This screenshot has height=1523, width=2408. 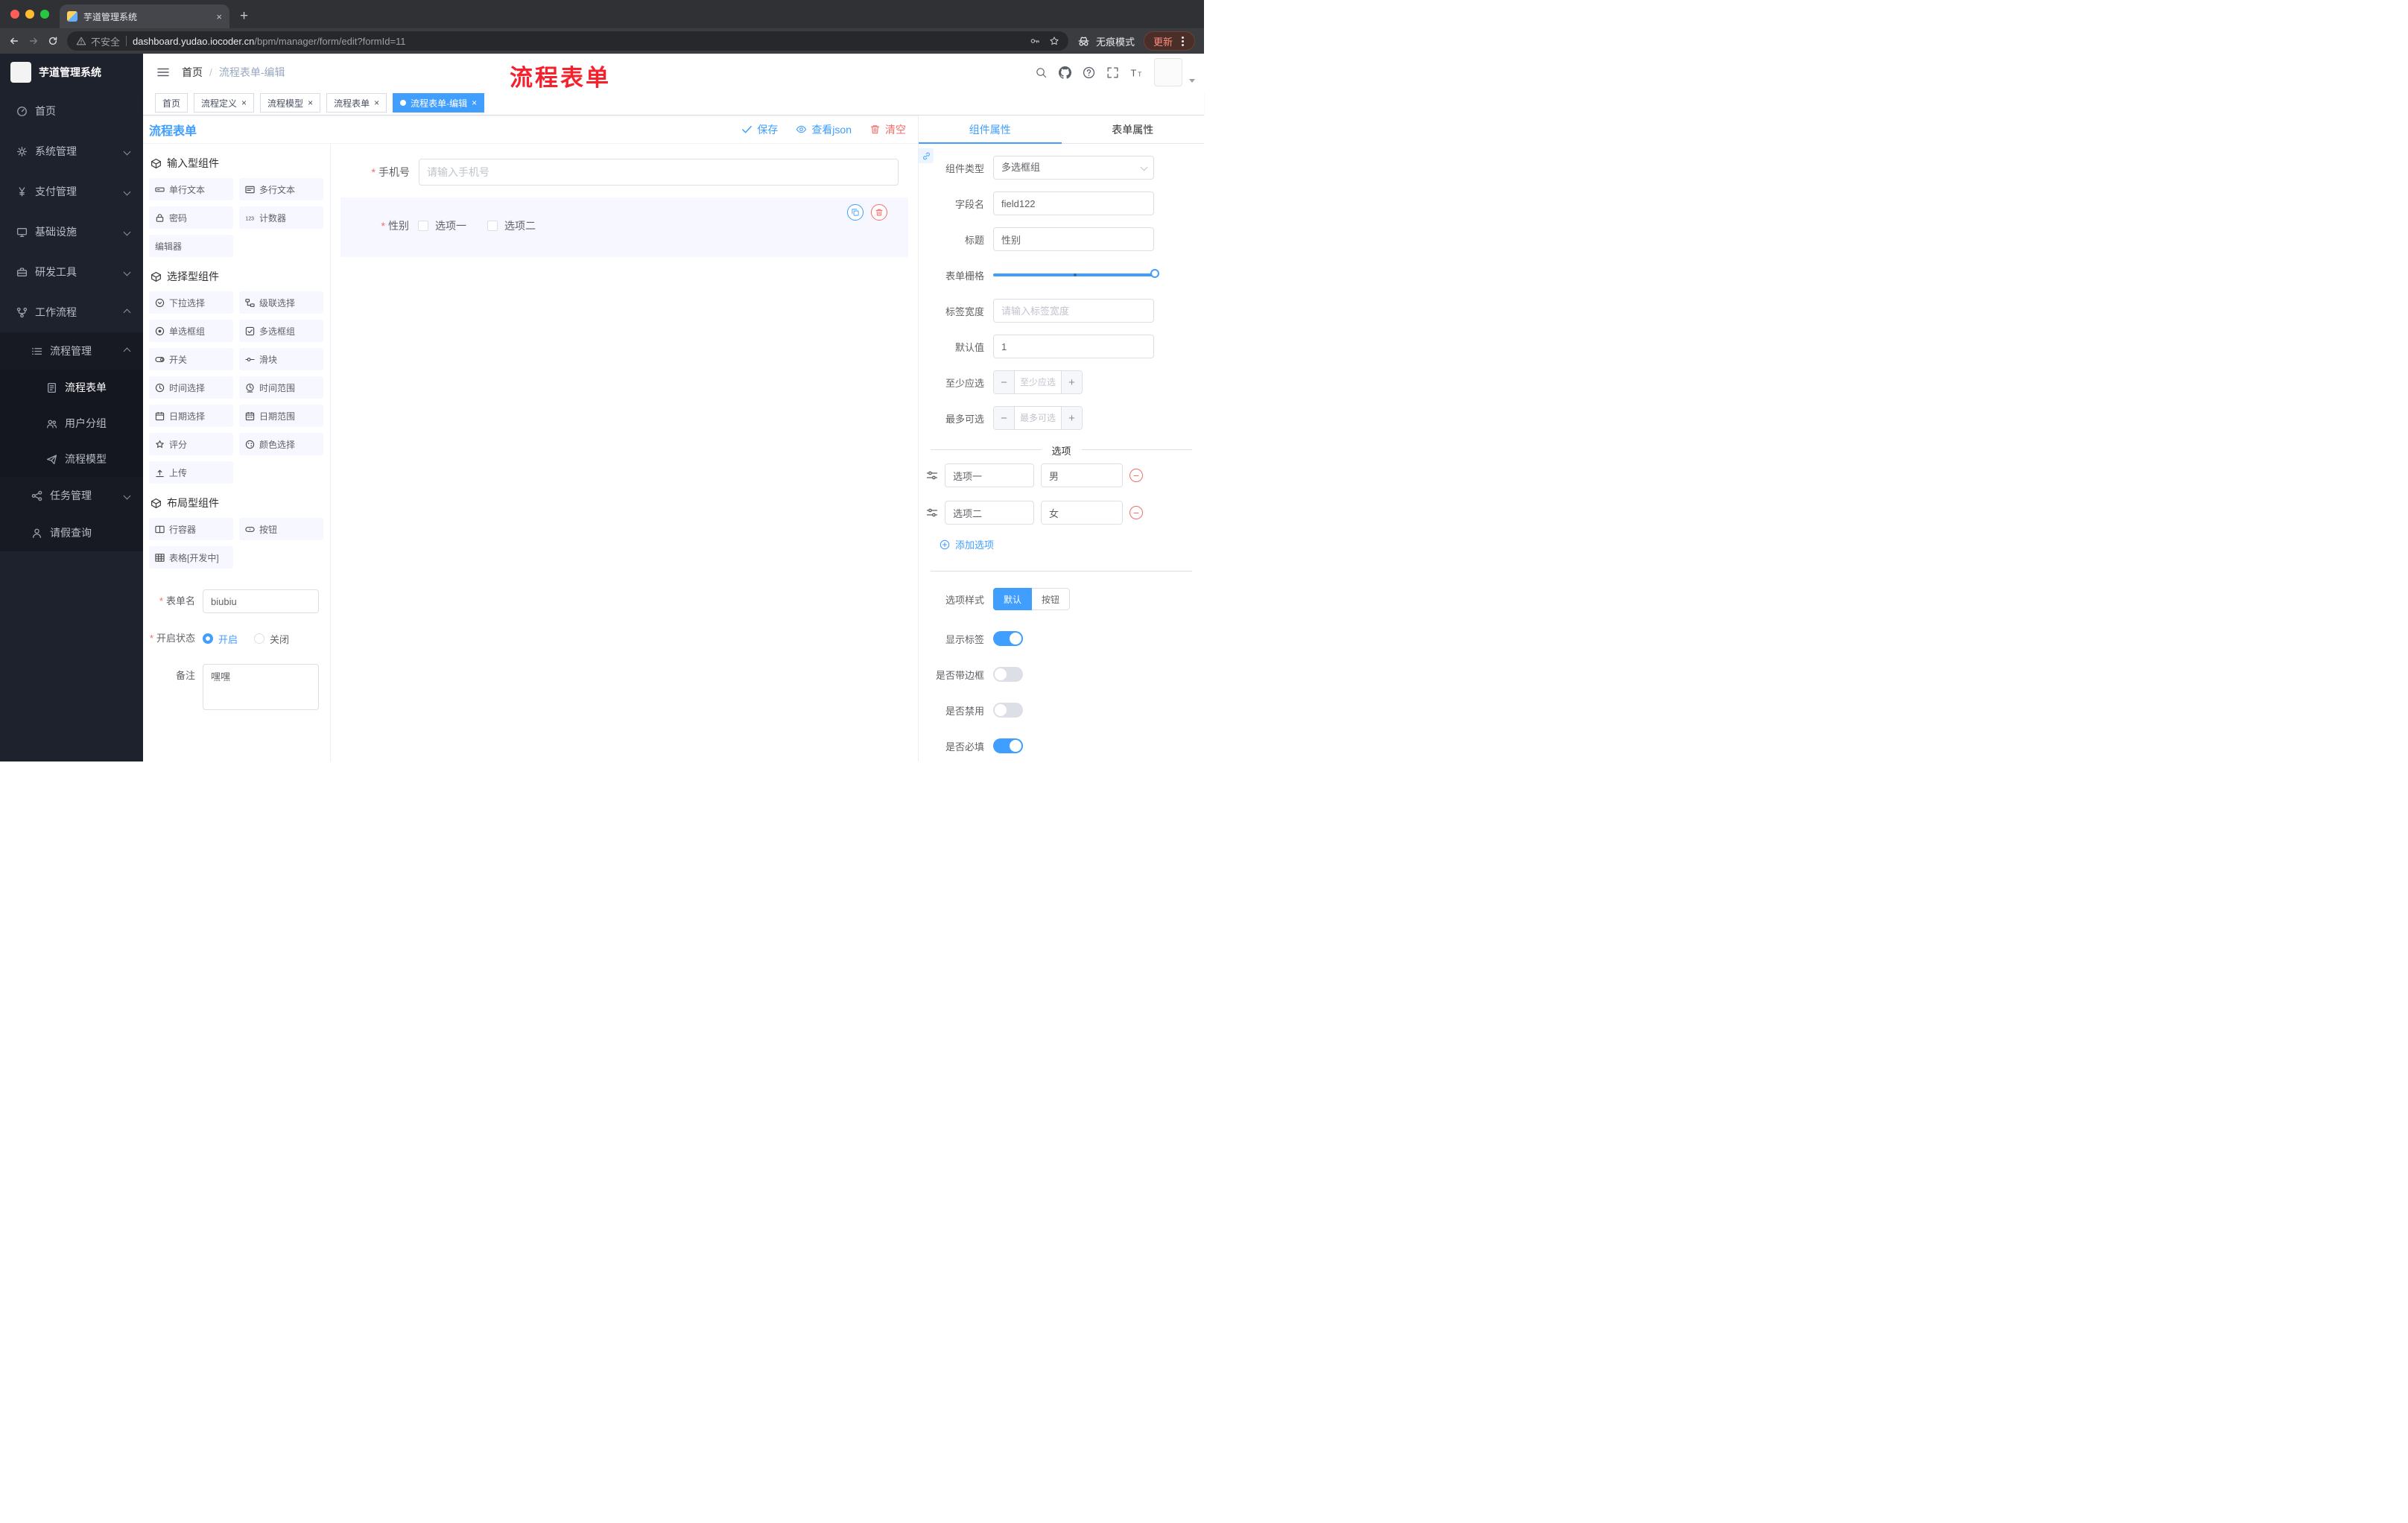 I want to click on component-item-row-container: 行容器, so click(x=191, y=529).